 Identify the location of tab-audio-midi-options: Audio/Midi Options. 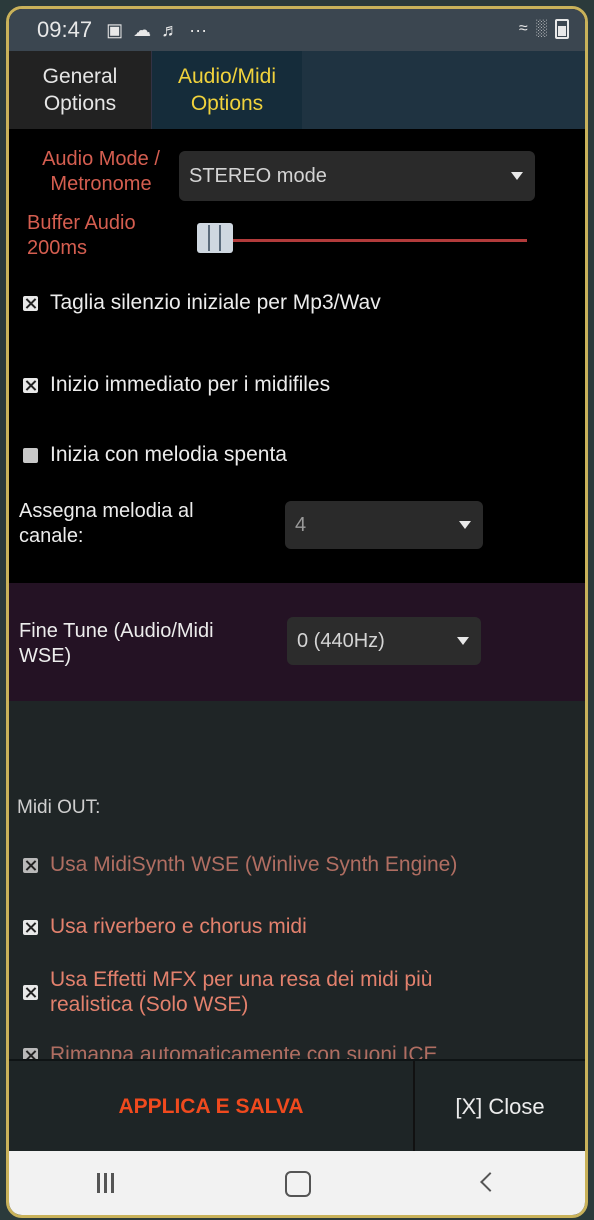
(226, 90).